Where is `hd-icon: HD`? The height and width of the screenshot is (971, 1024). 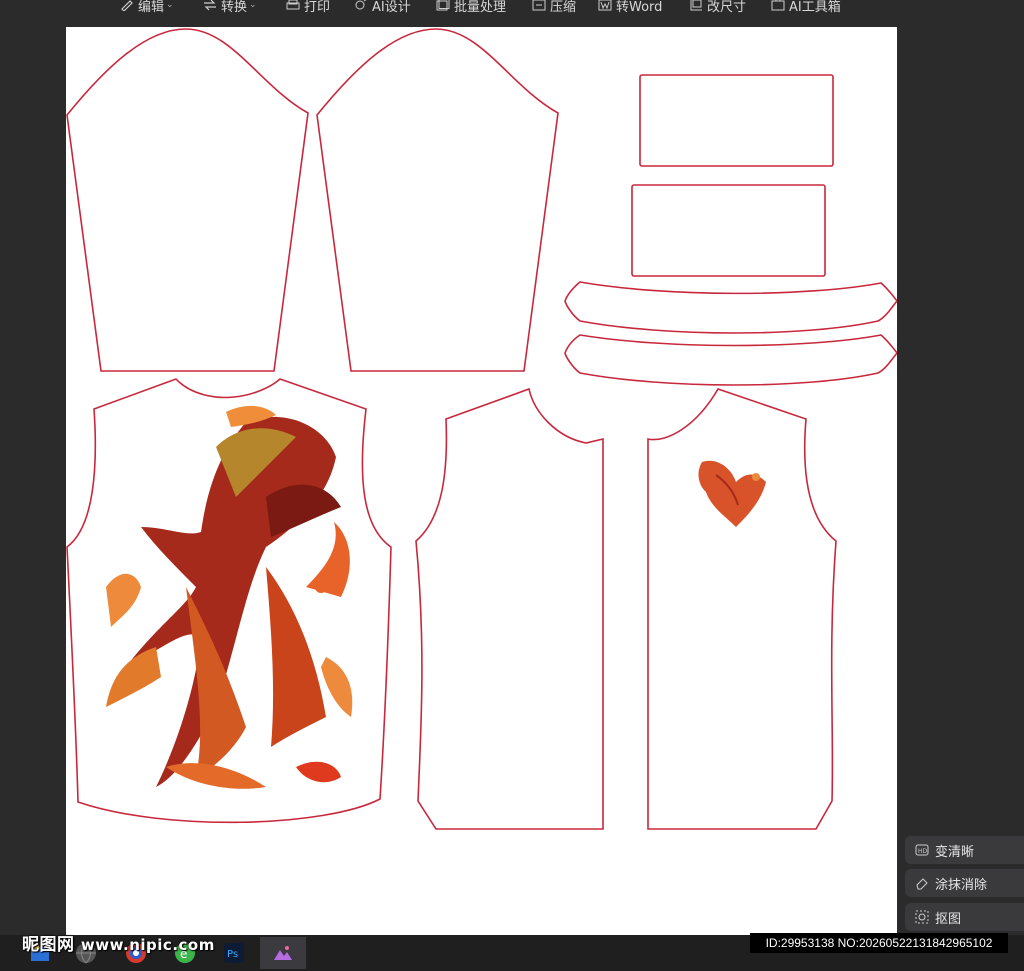 hd-icon: HD is located at coordinates (922, 850).